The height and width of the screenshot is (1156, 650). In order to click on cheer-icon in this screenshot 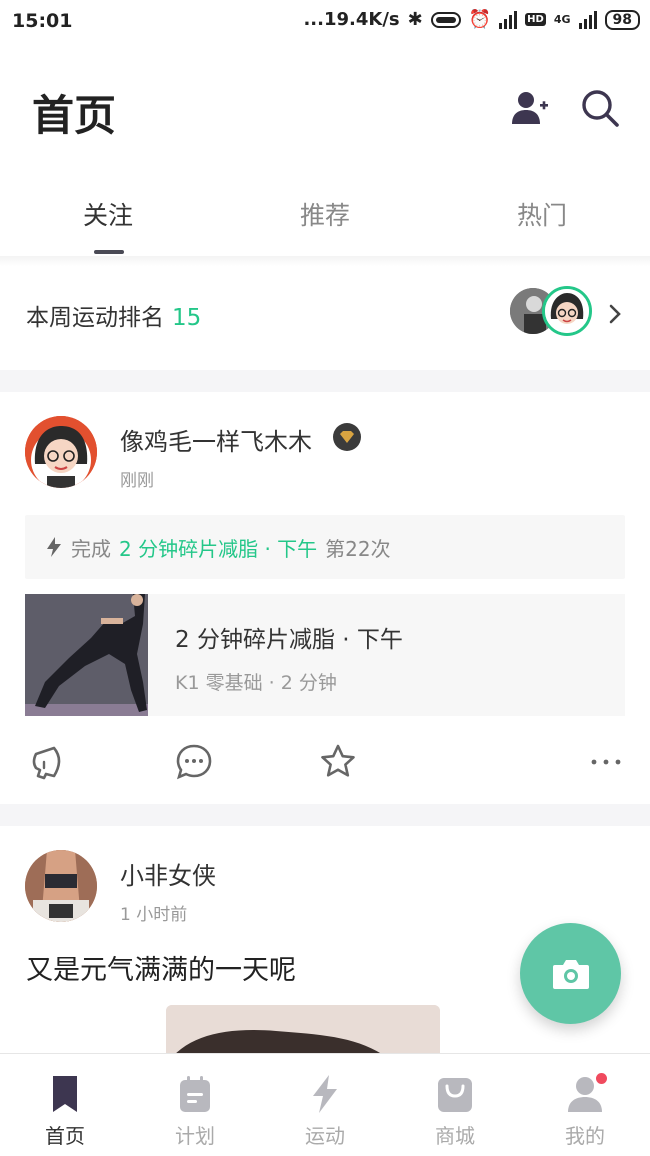, I will do `click(50, 762)`.